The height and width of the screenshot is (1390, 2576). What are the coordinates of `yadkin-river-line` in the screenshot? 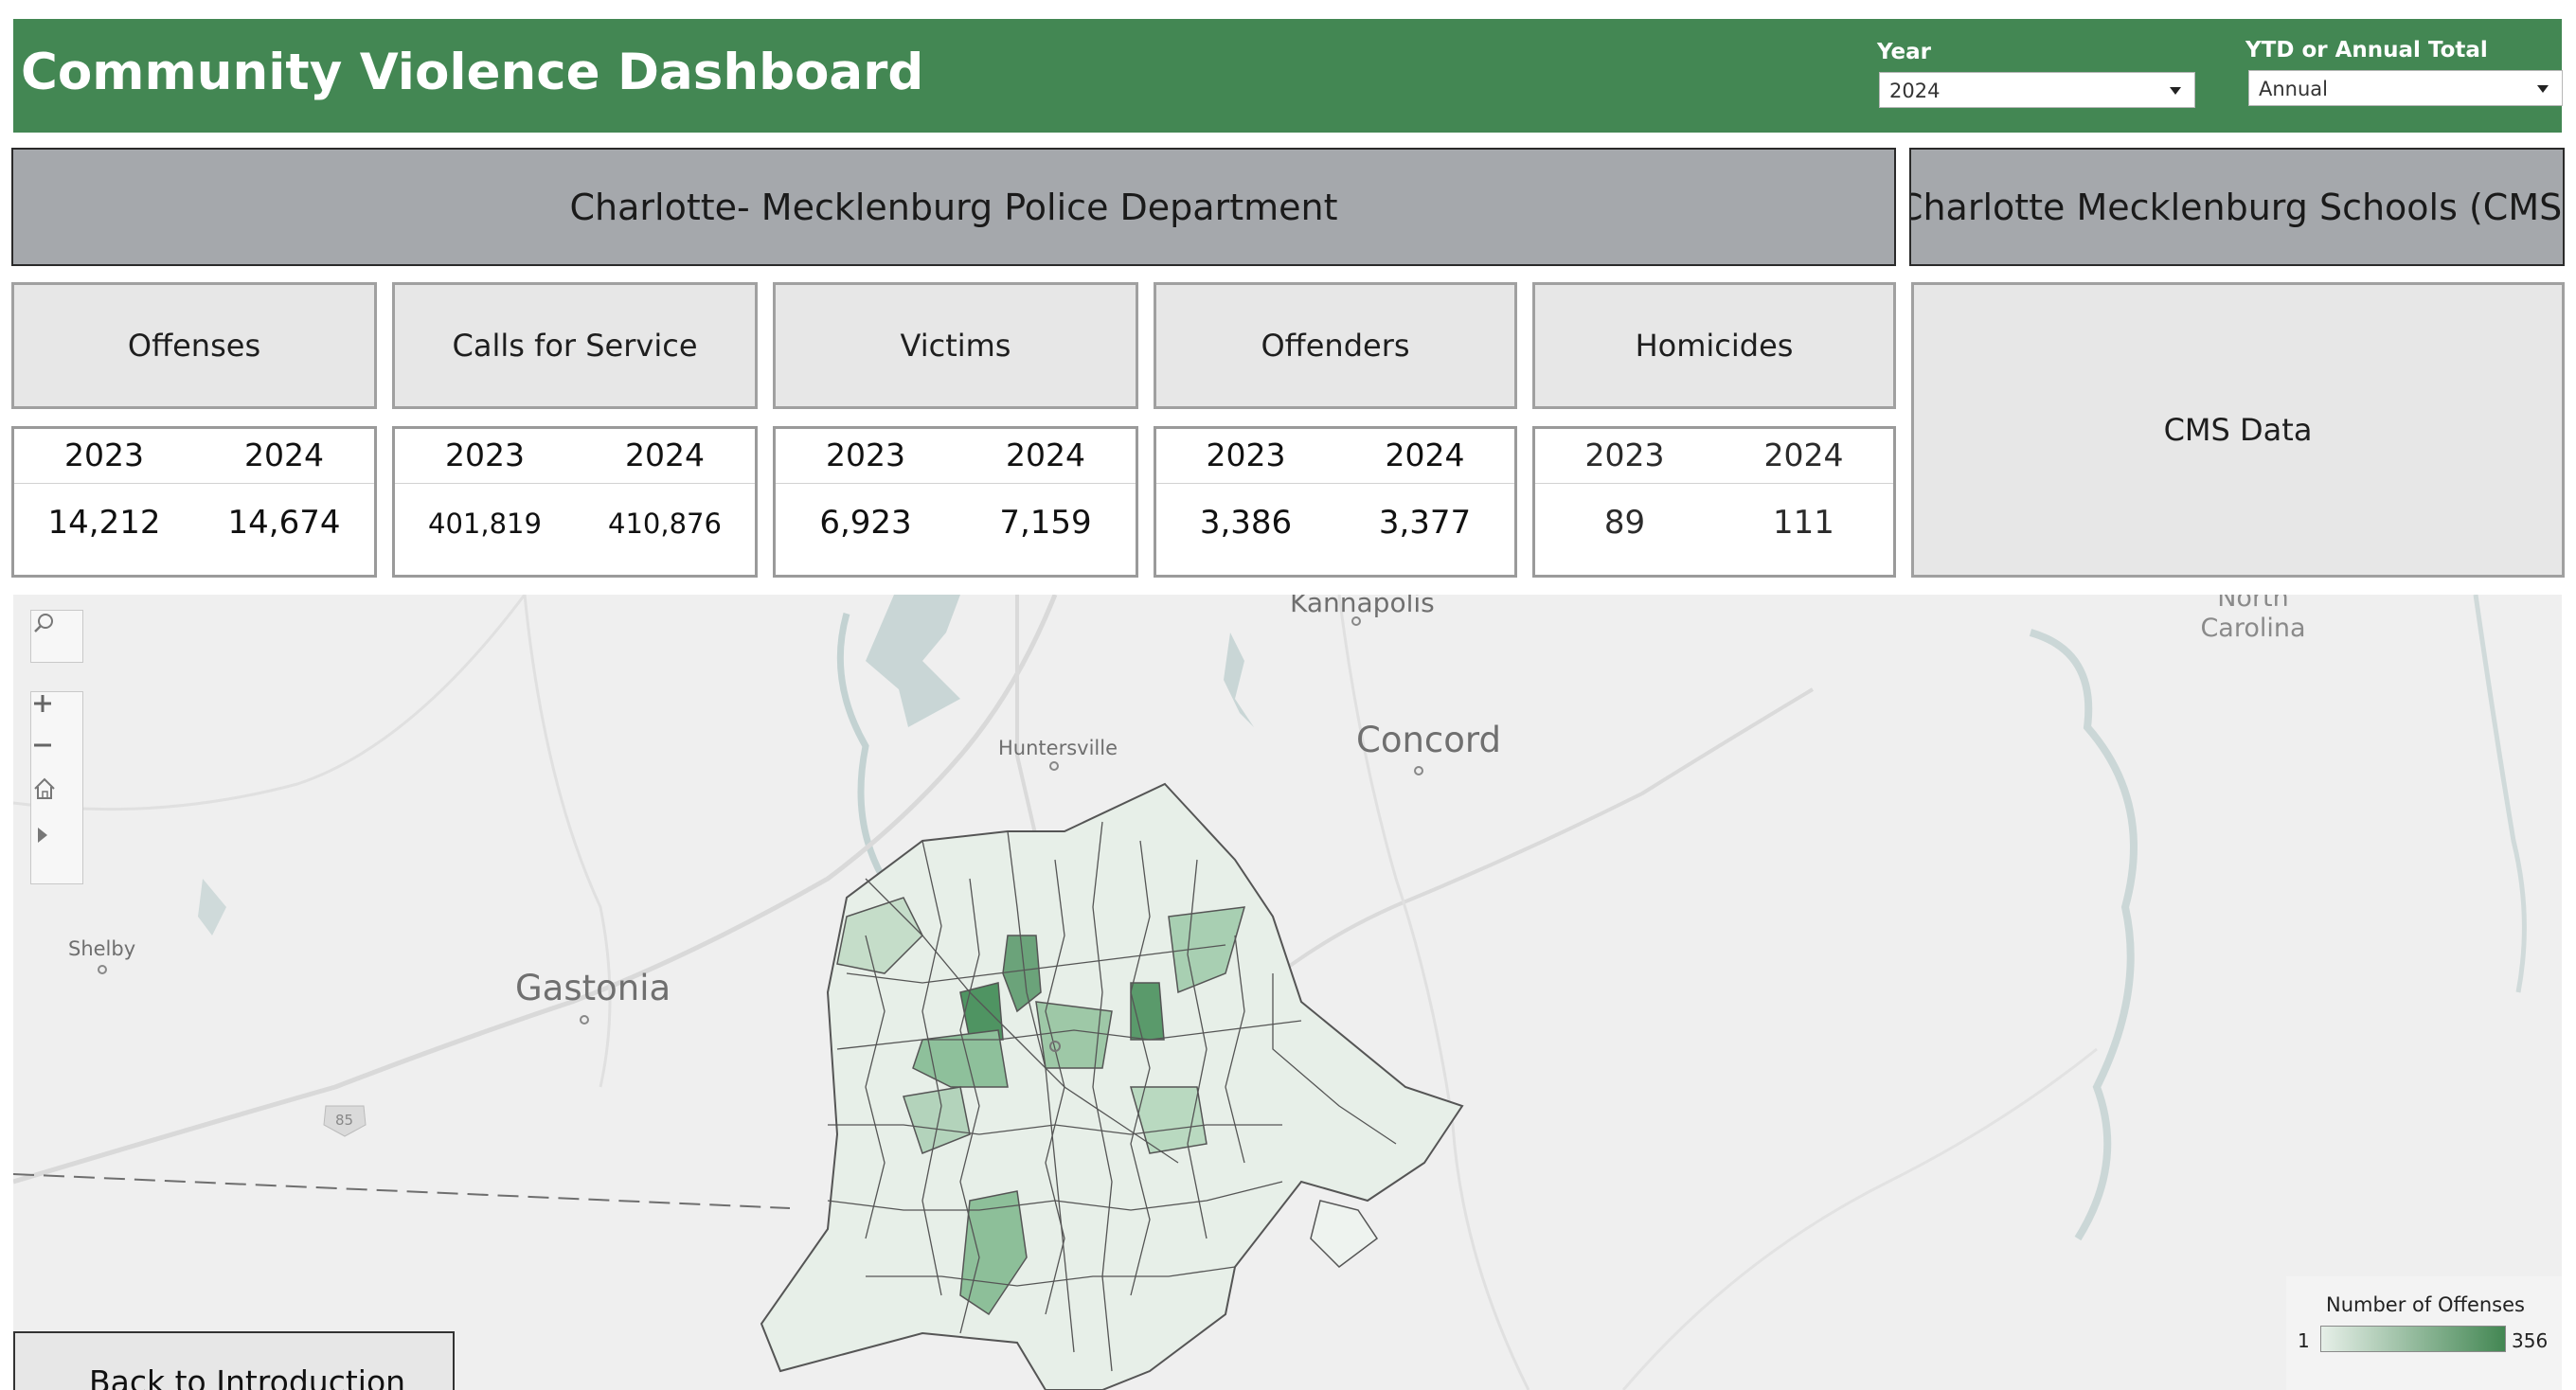 It's located at (2083, 935).